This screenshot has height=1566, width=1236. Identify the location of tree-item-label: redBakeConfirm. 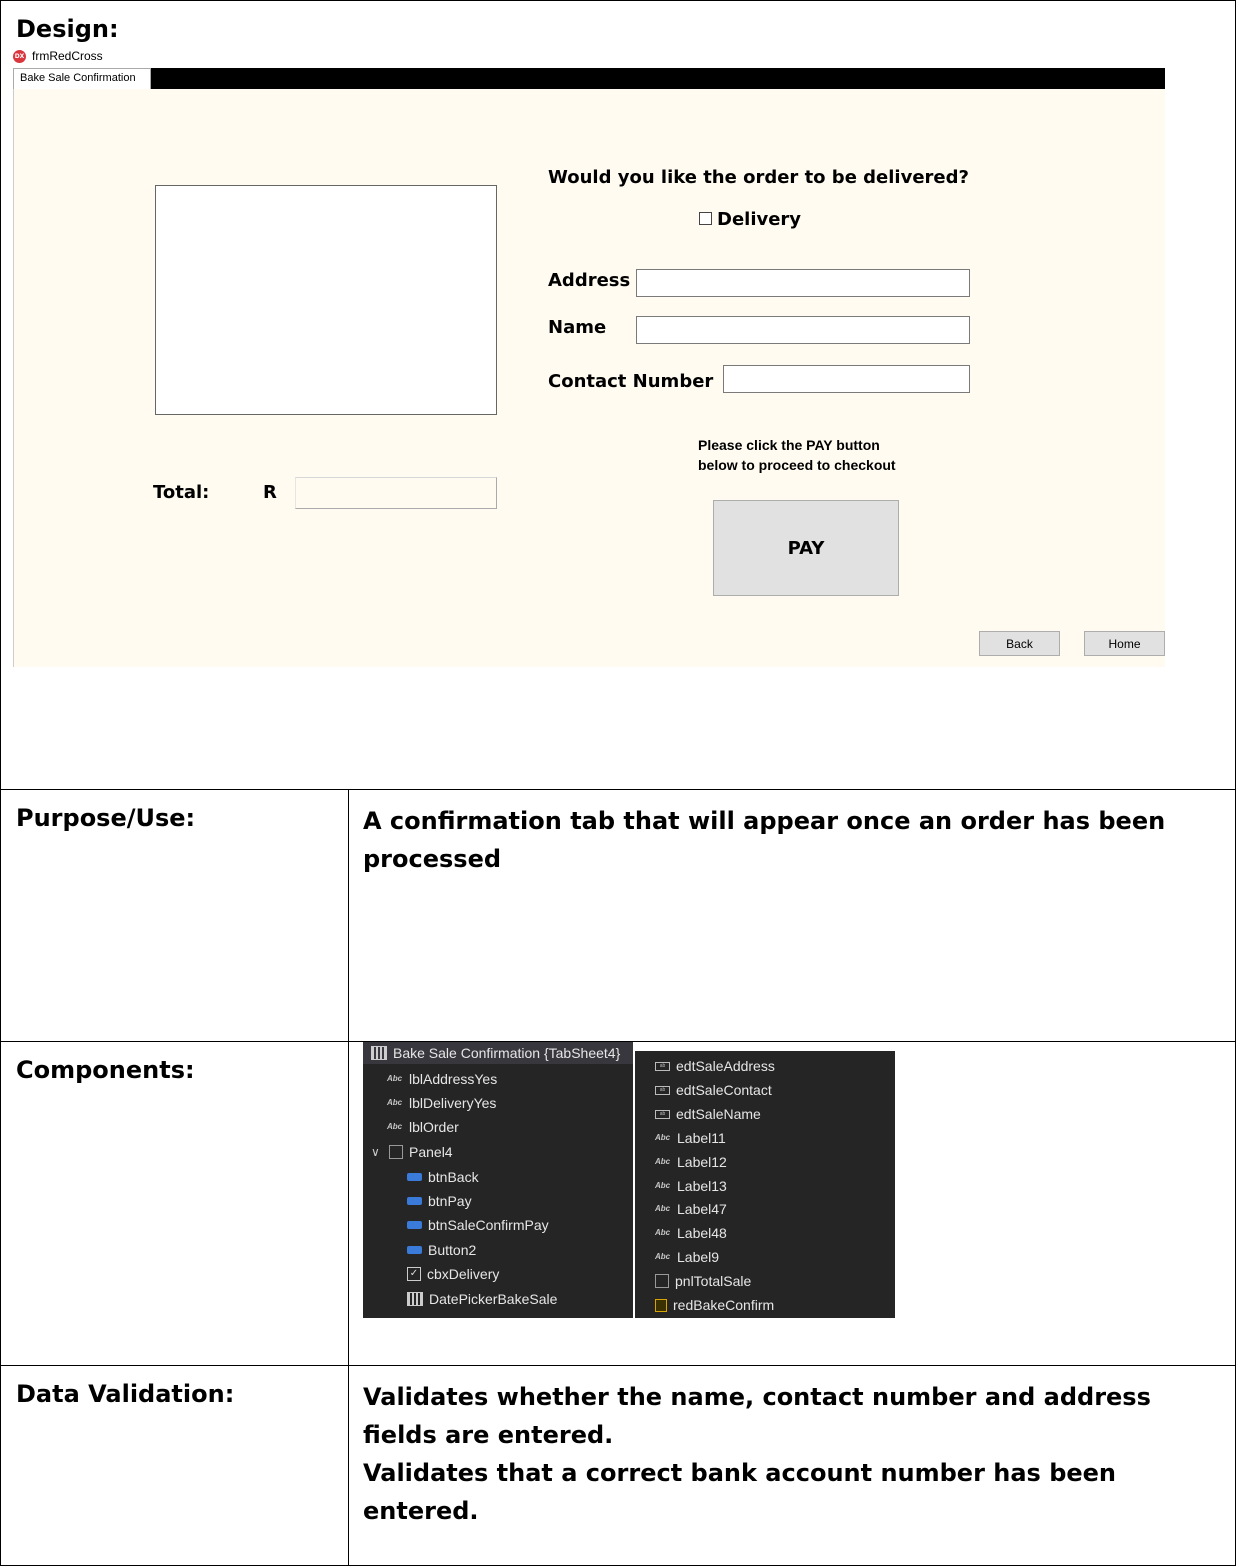
(724, 1305).